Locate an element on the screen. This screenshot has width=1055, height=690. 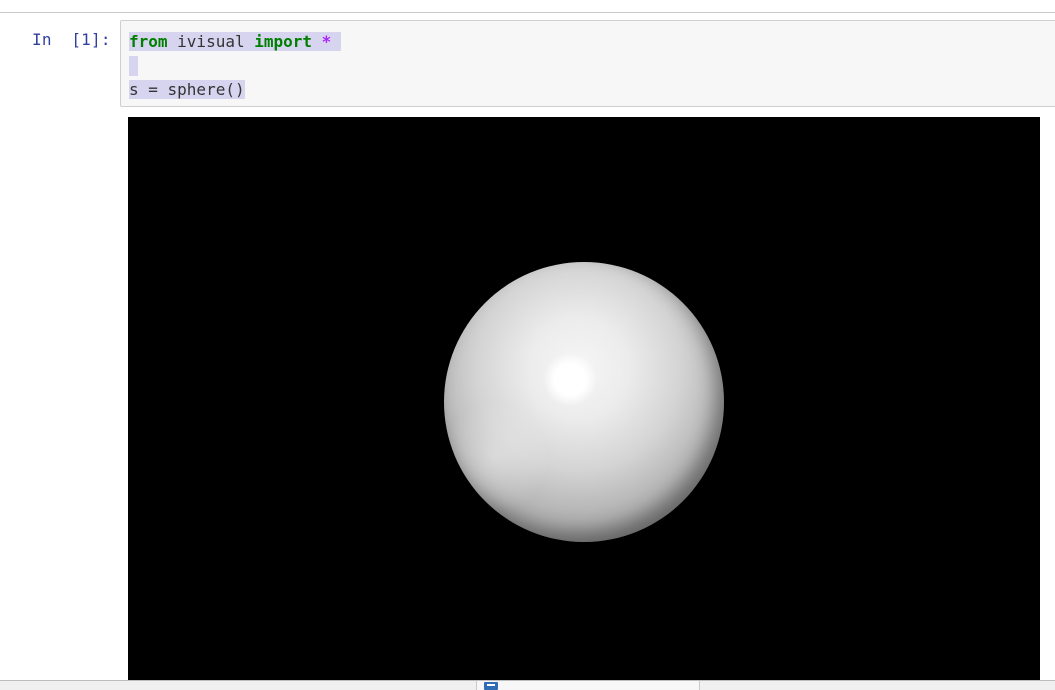
window-icon is located at coordinates (491, 686).